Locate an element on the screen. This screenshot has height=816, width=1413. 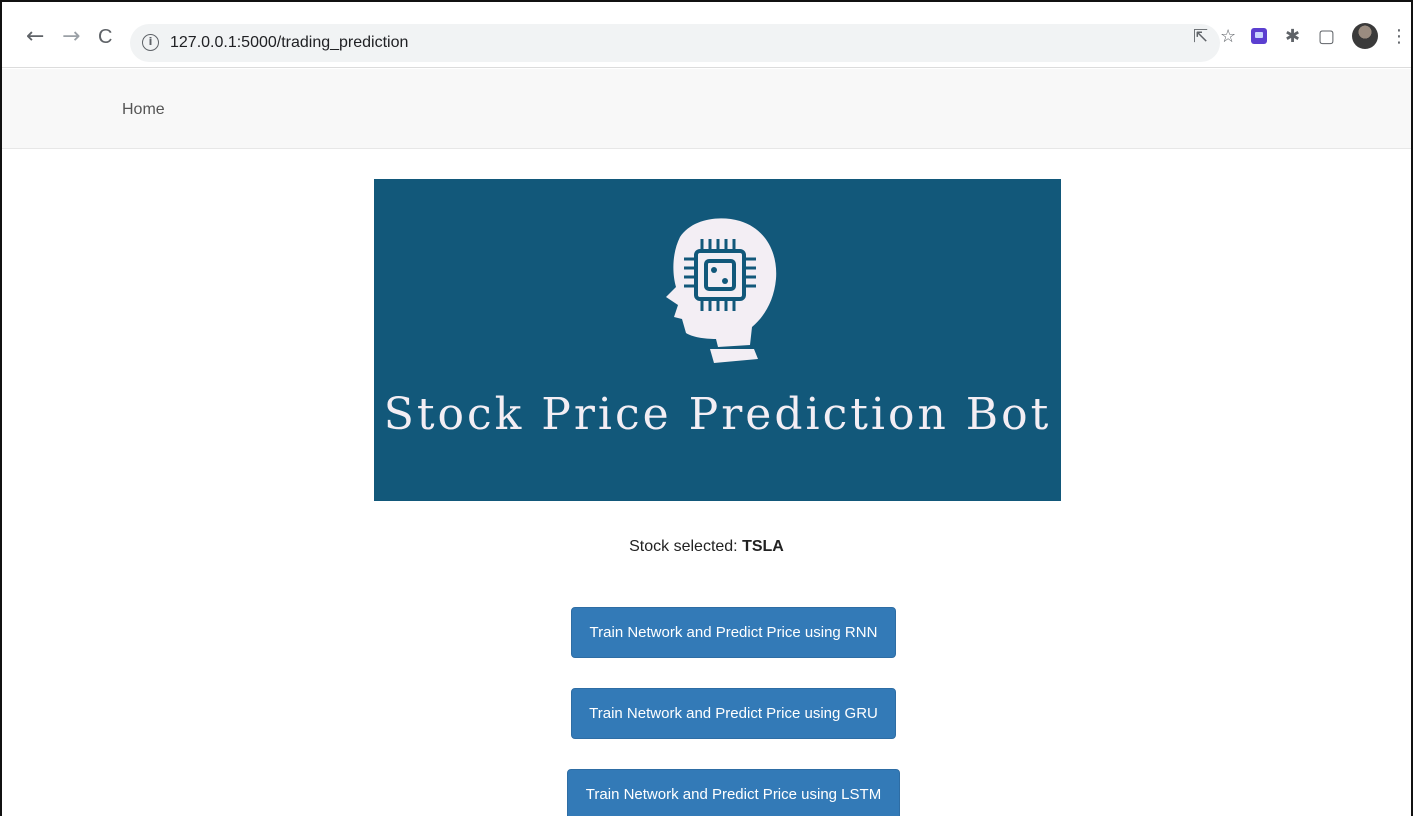
nav-home-link: Home is located at coordinates (143, 110).